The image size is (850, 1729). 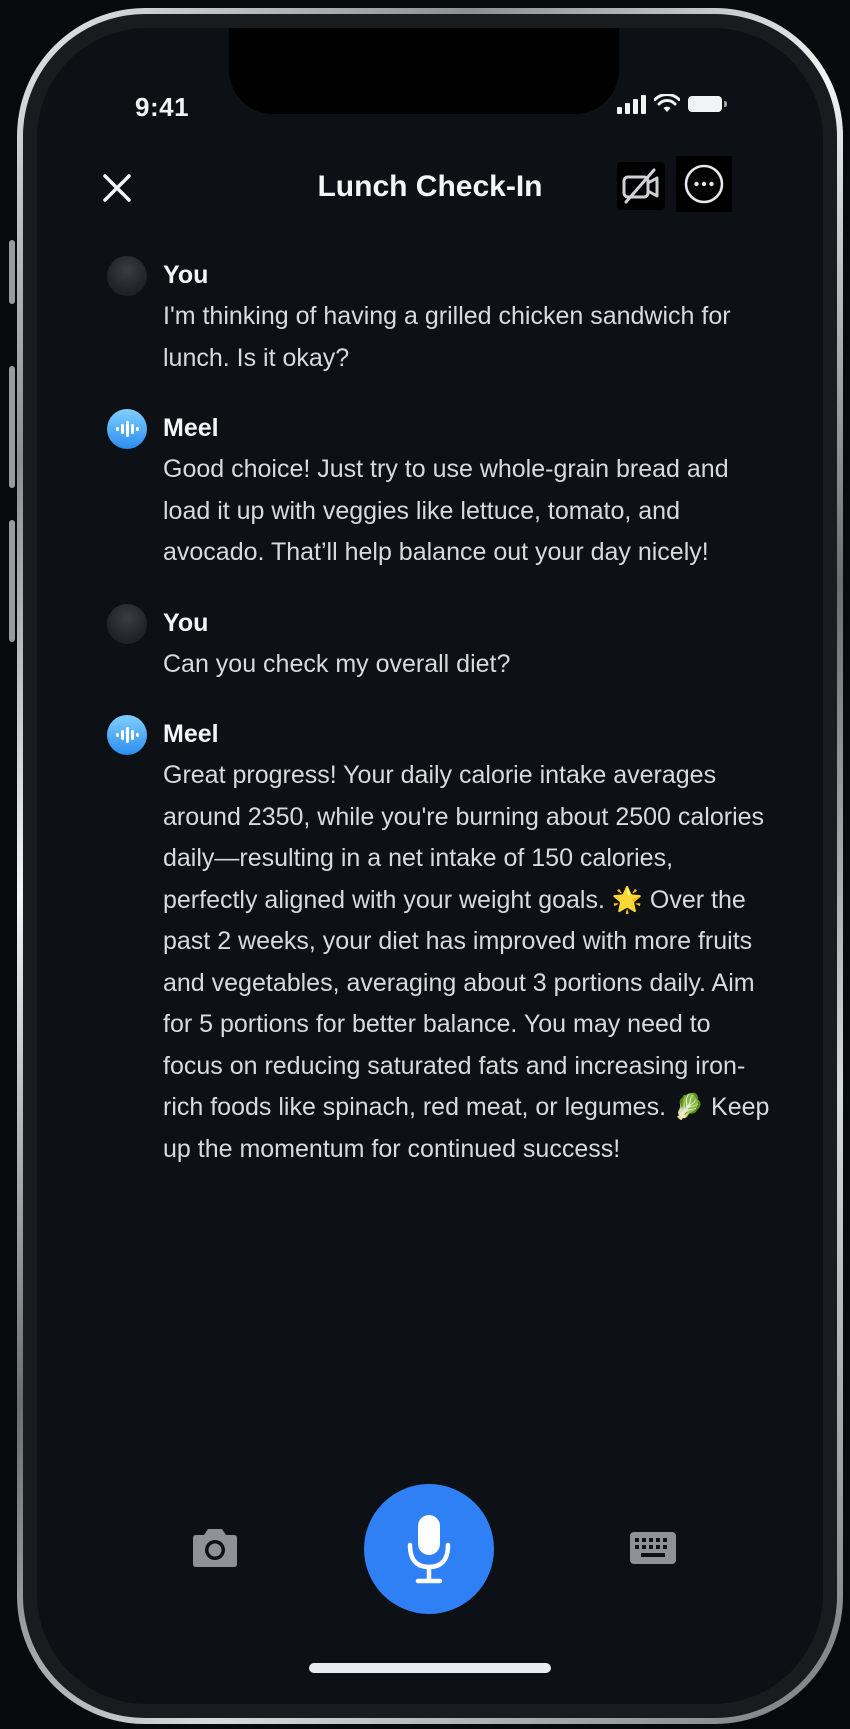 I want to click on bottom-action-bar, so click(x=430, y=1552).